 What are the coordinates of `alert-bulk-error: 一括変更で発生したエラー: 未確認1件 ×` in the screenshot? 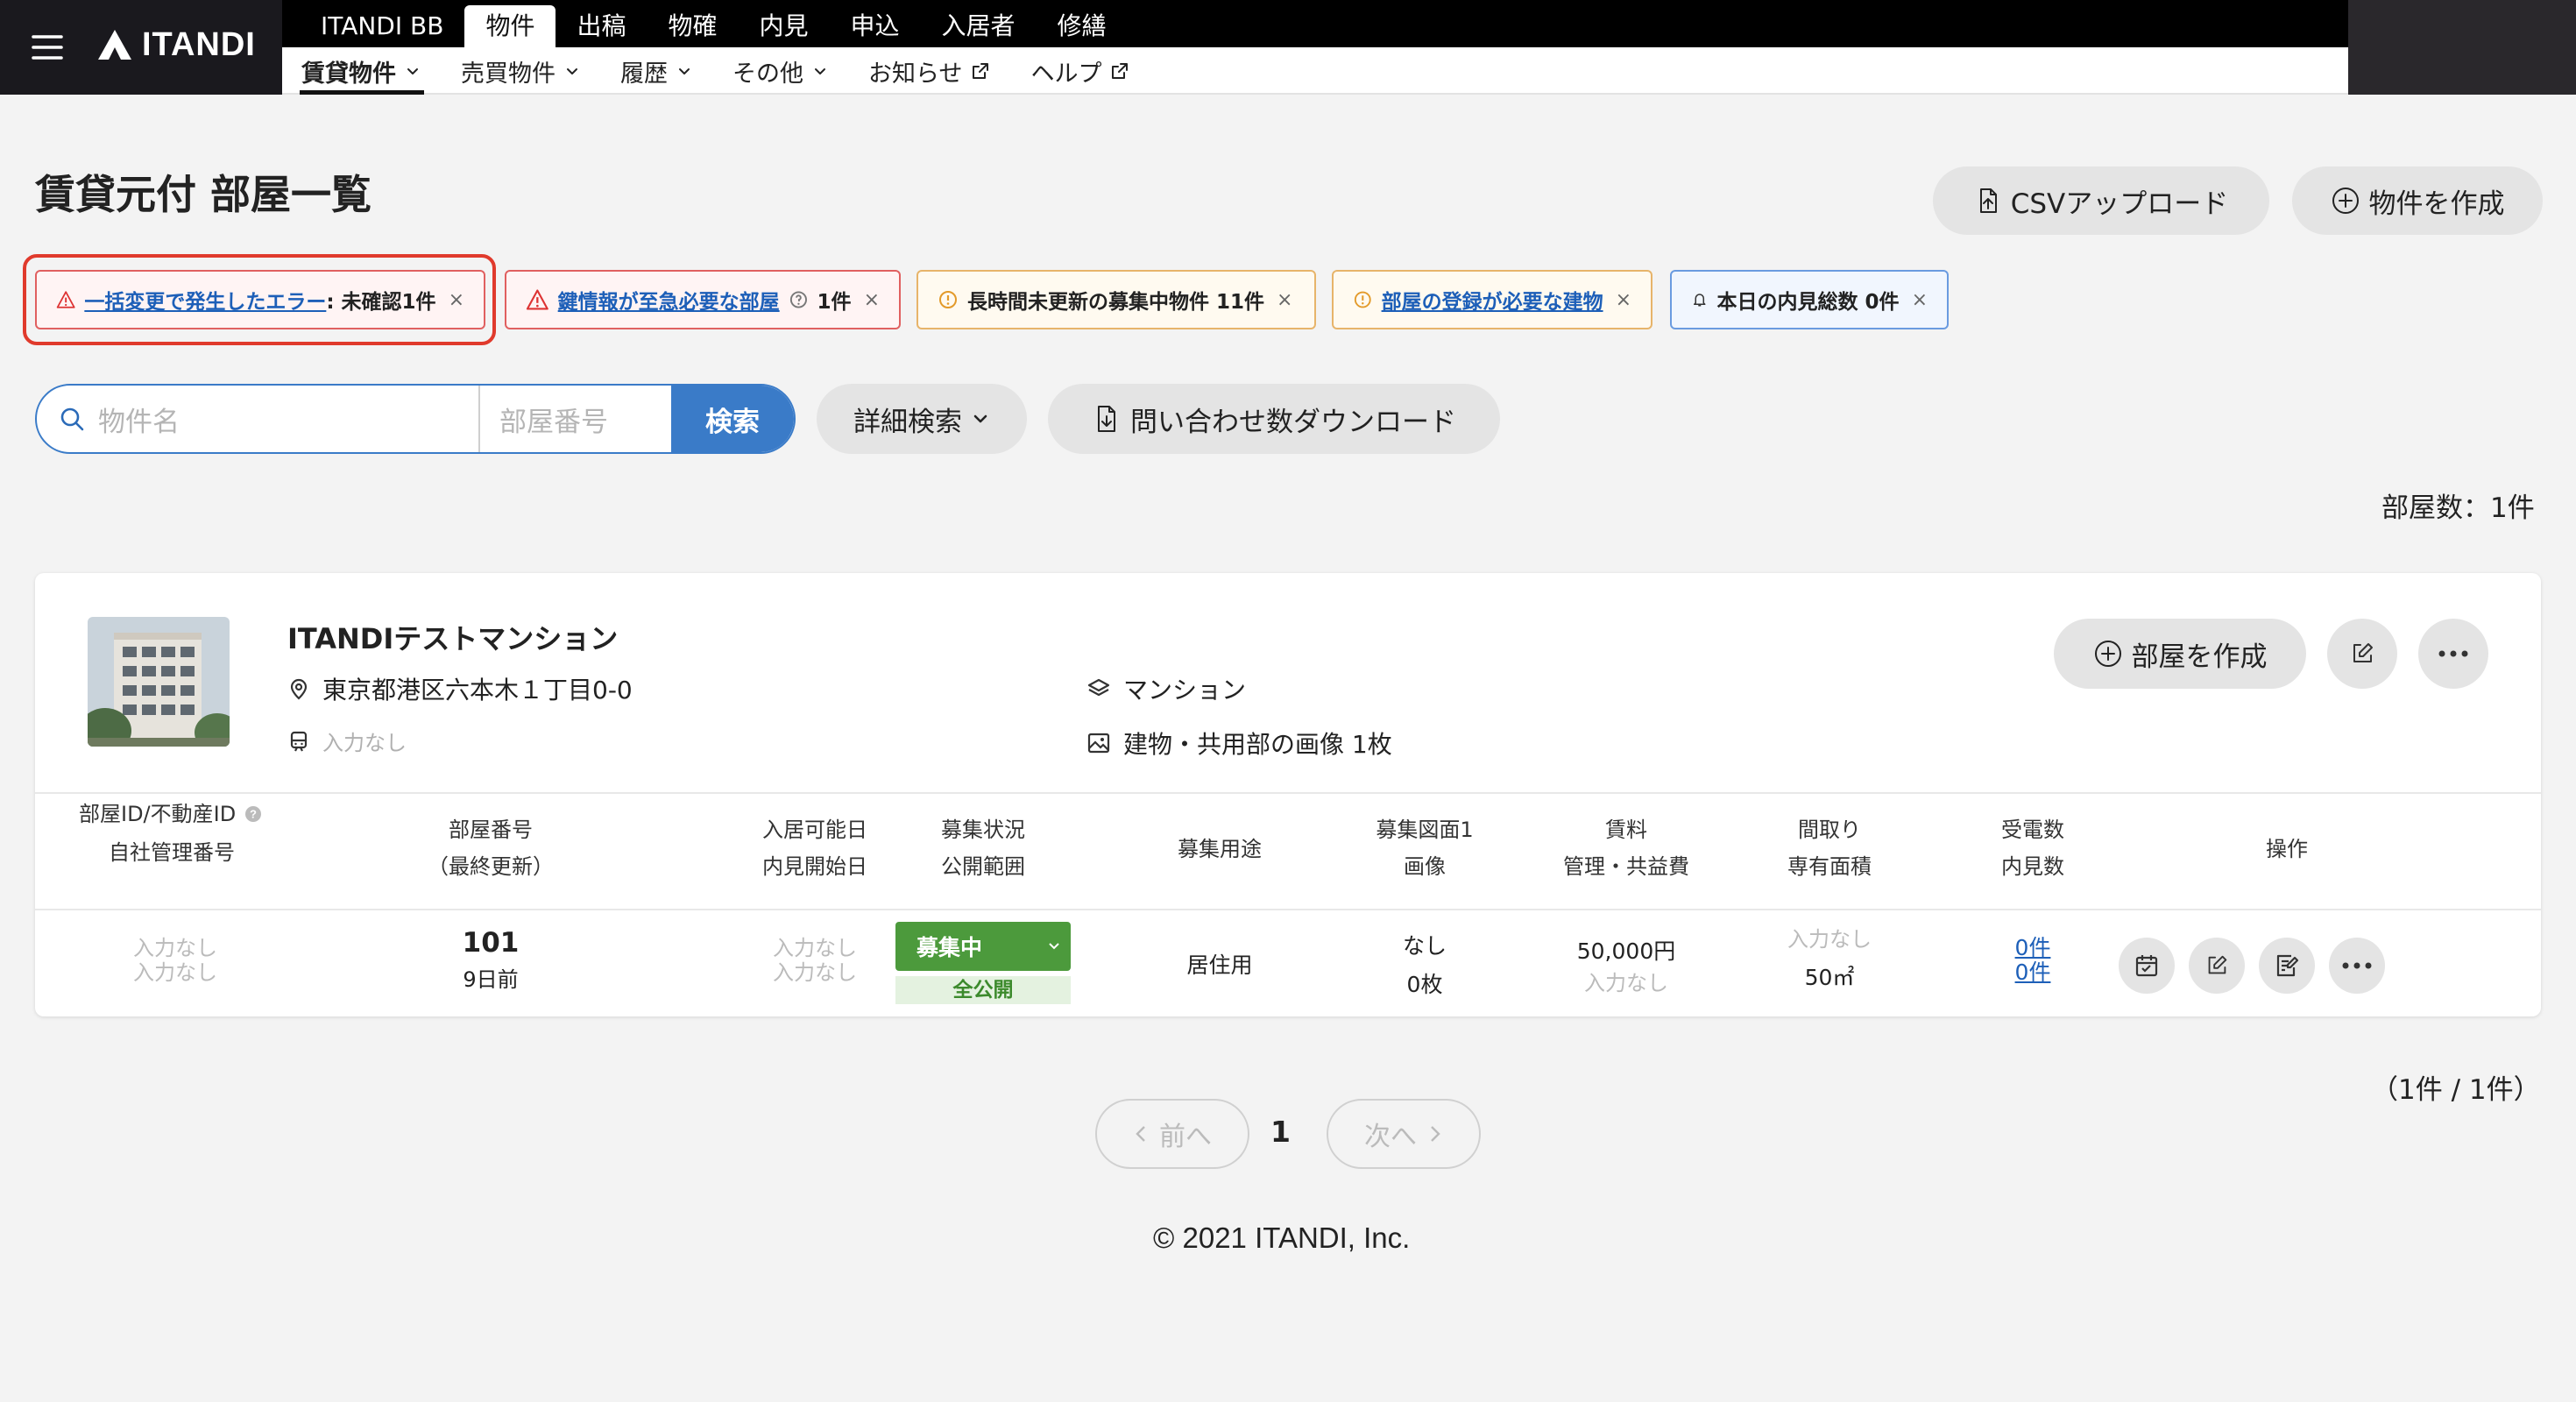 It's located at (260, 299).